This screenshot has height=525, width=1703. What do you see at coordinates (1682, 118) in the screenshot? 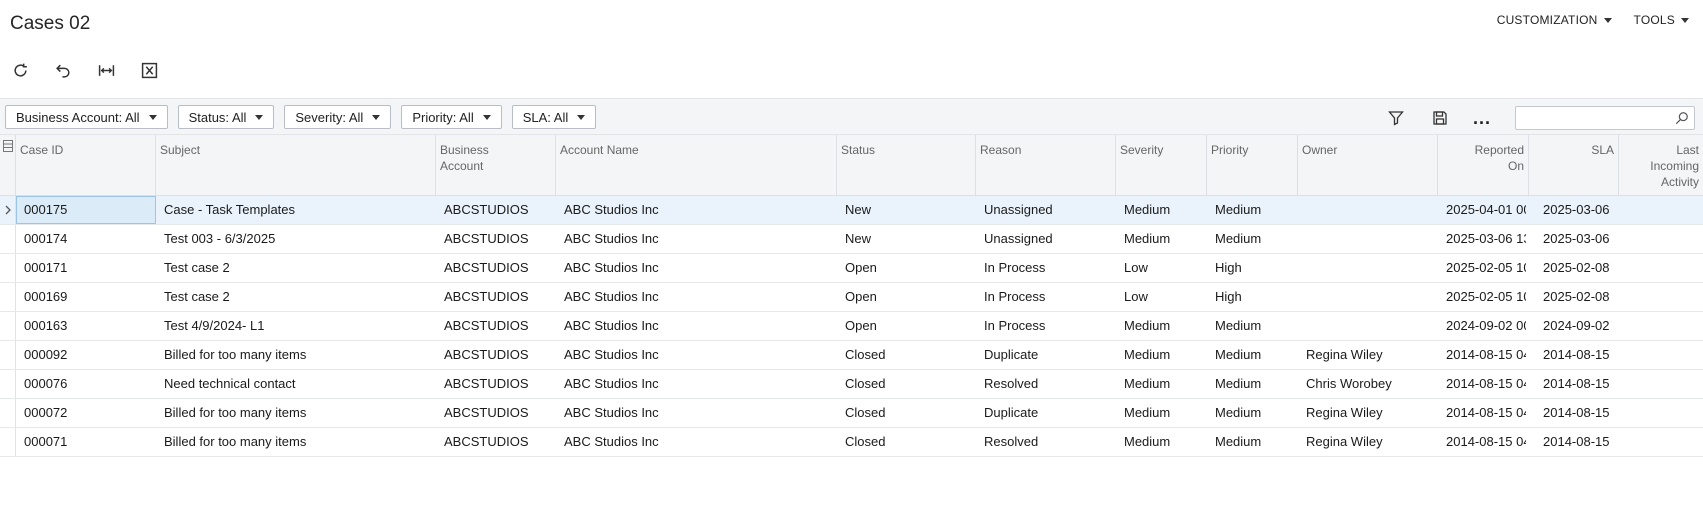
I see `search-icon` at bounding box center [1682, 118].